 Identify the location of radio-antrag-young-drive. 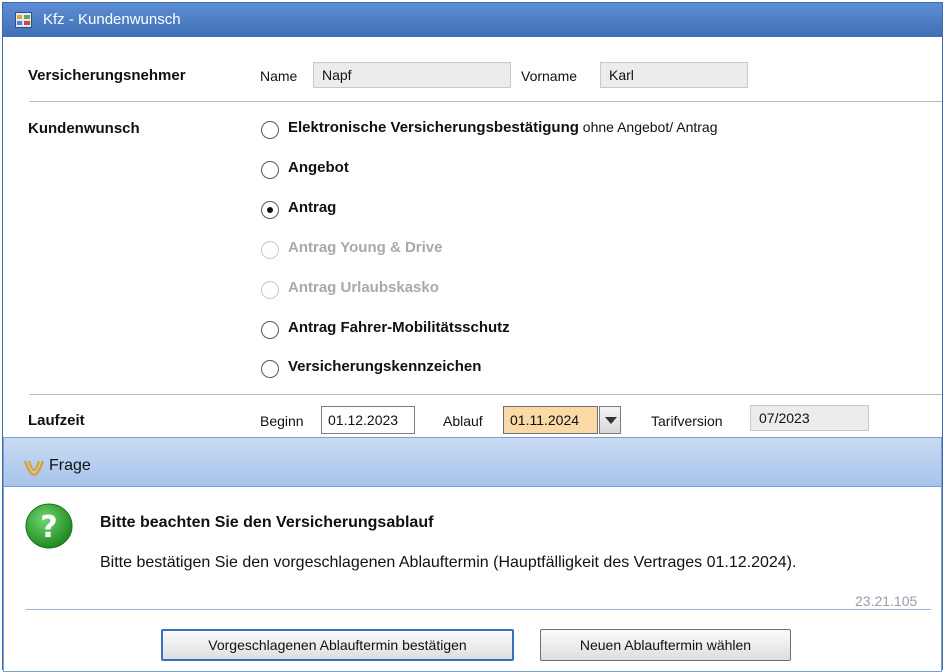
(270, 250).